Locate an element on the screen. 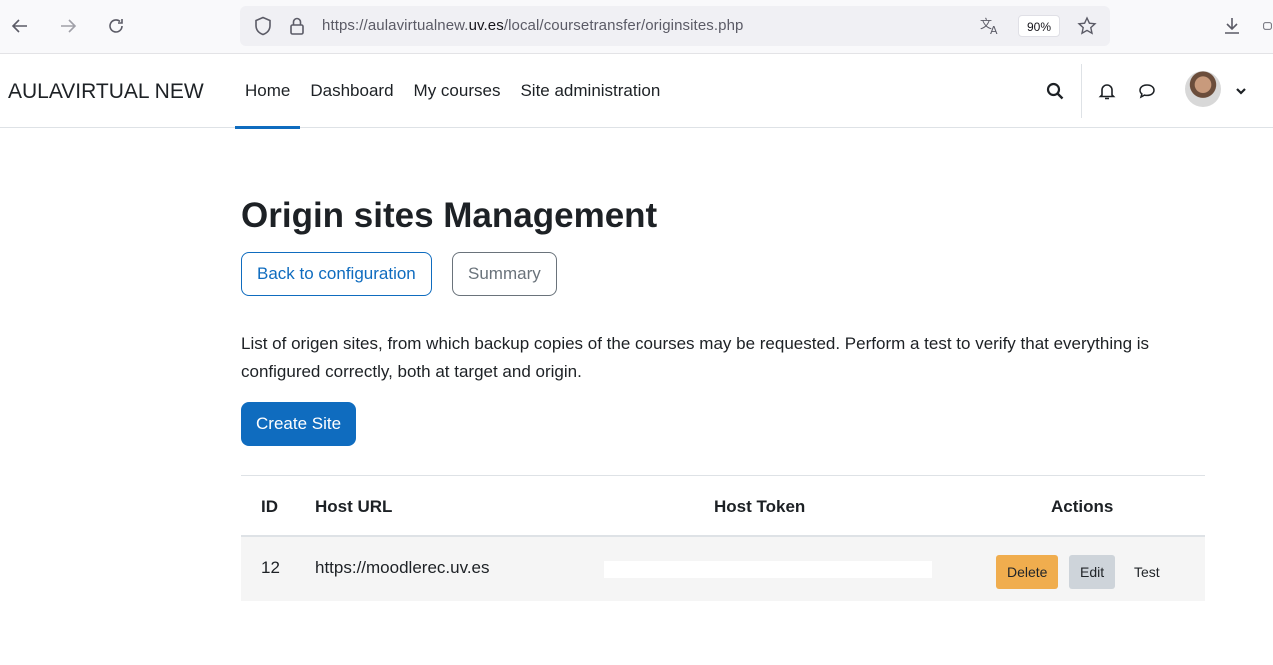  url-prefix: https://aulavirtualnew. is located at coordinates (395, 25).